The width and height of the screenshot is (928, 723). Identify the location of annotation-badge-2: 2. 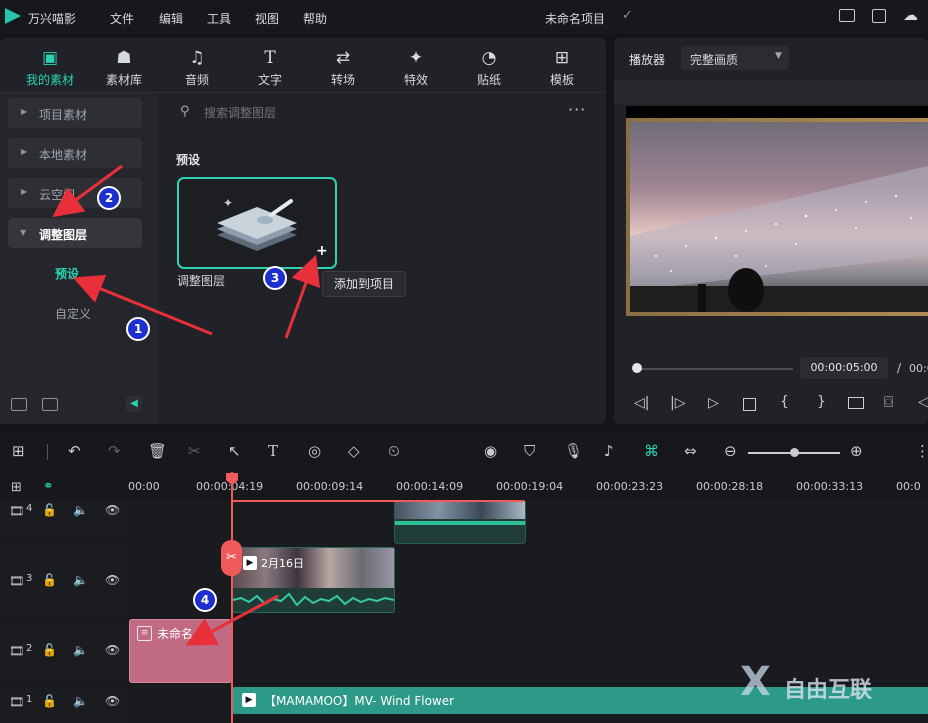
(109, 198).